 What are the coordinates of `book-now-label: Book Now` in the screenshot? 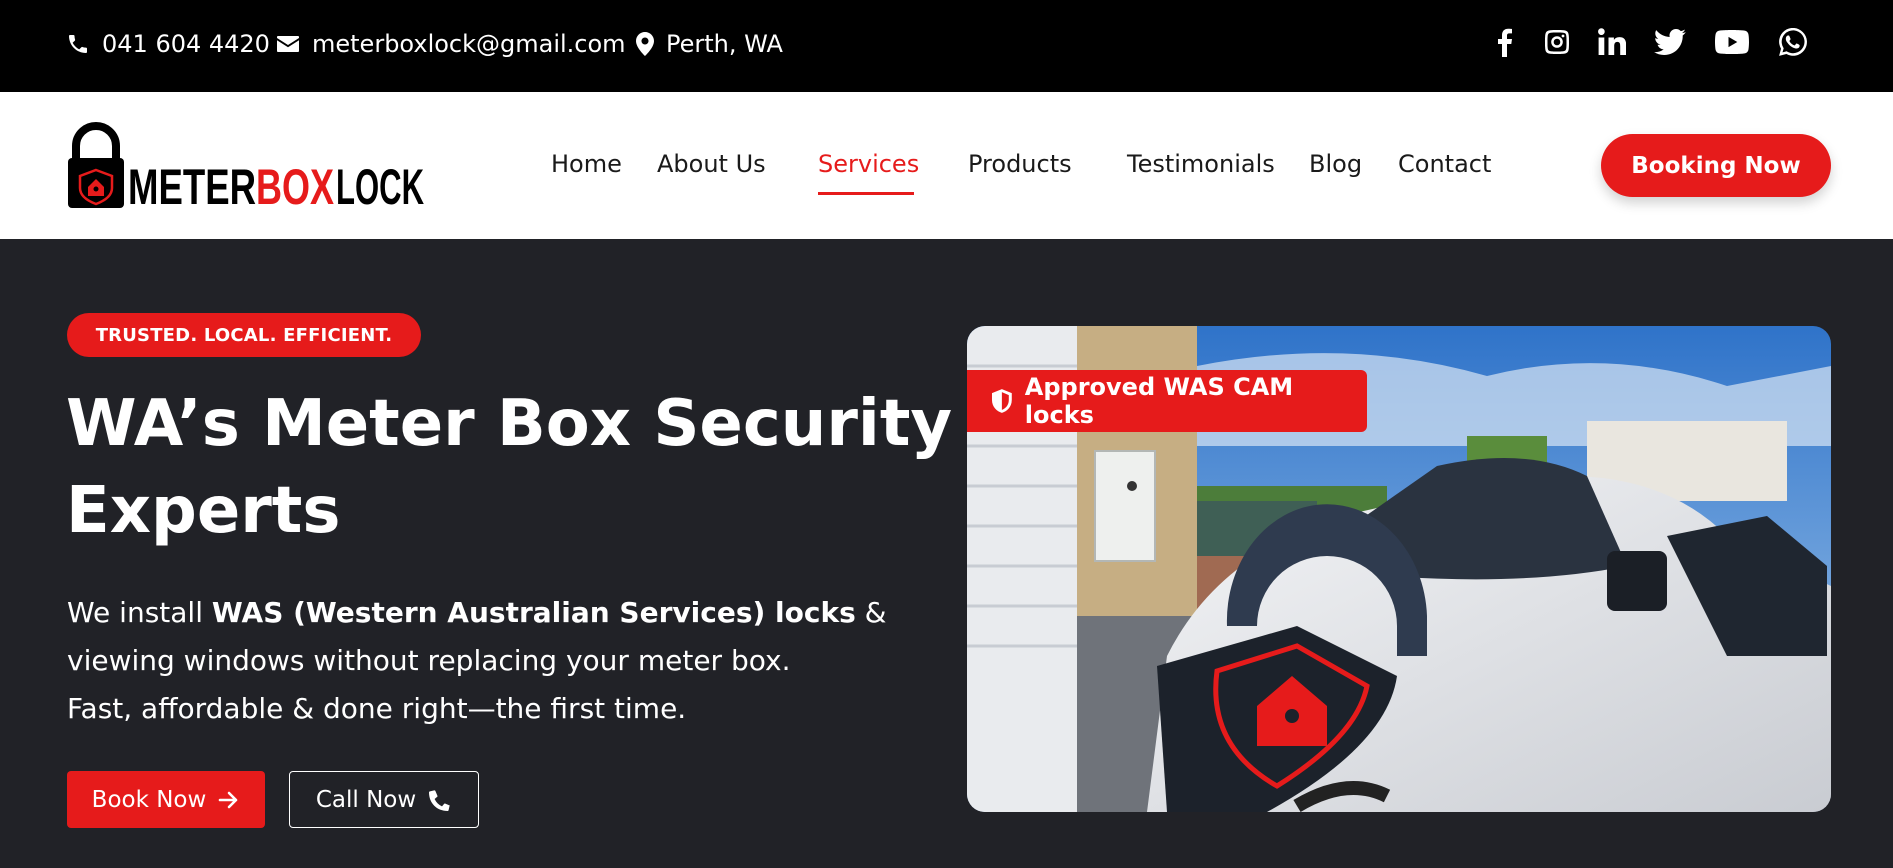 It's located at (149, 799).